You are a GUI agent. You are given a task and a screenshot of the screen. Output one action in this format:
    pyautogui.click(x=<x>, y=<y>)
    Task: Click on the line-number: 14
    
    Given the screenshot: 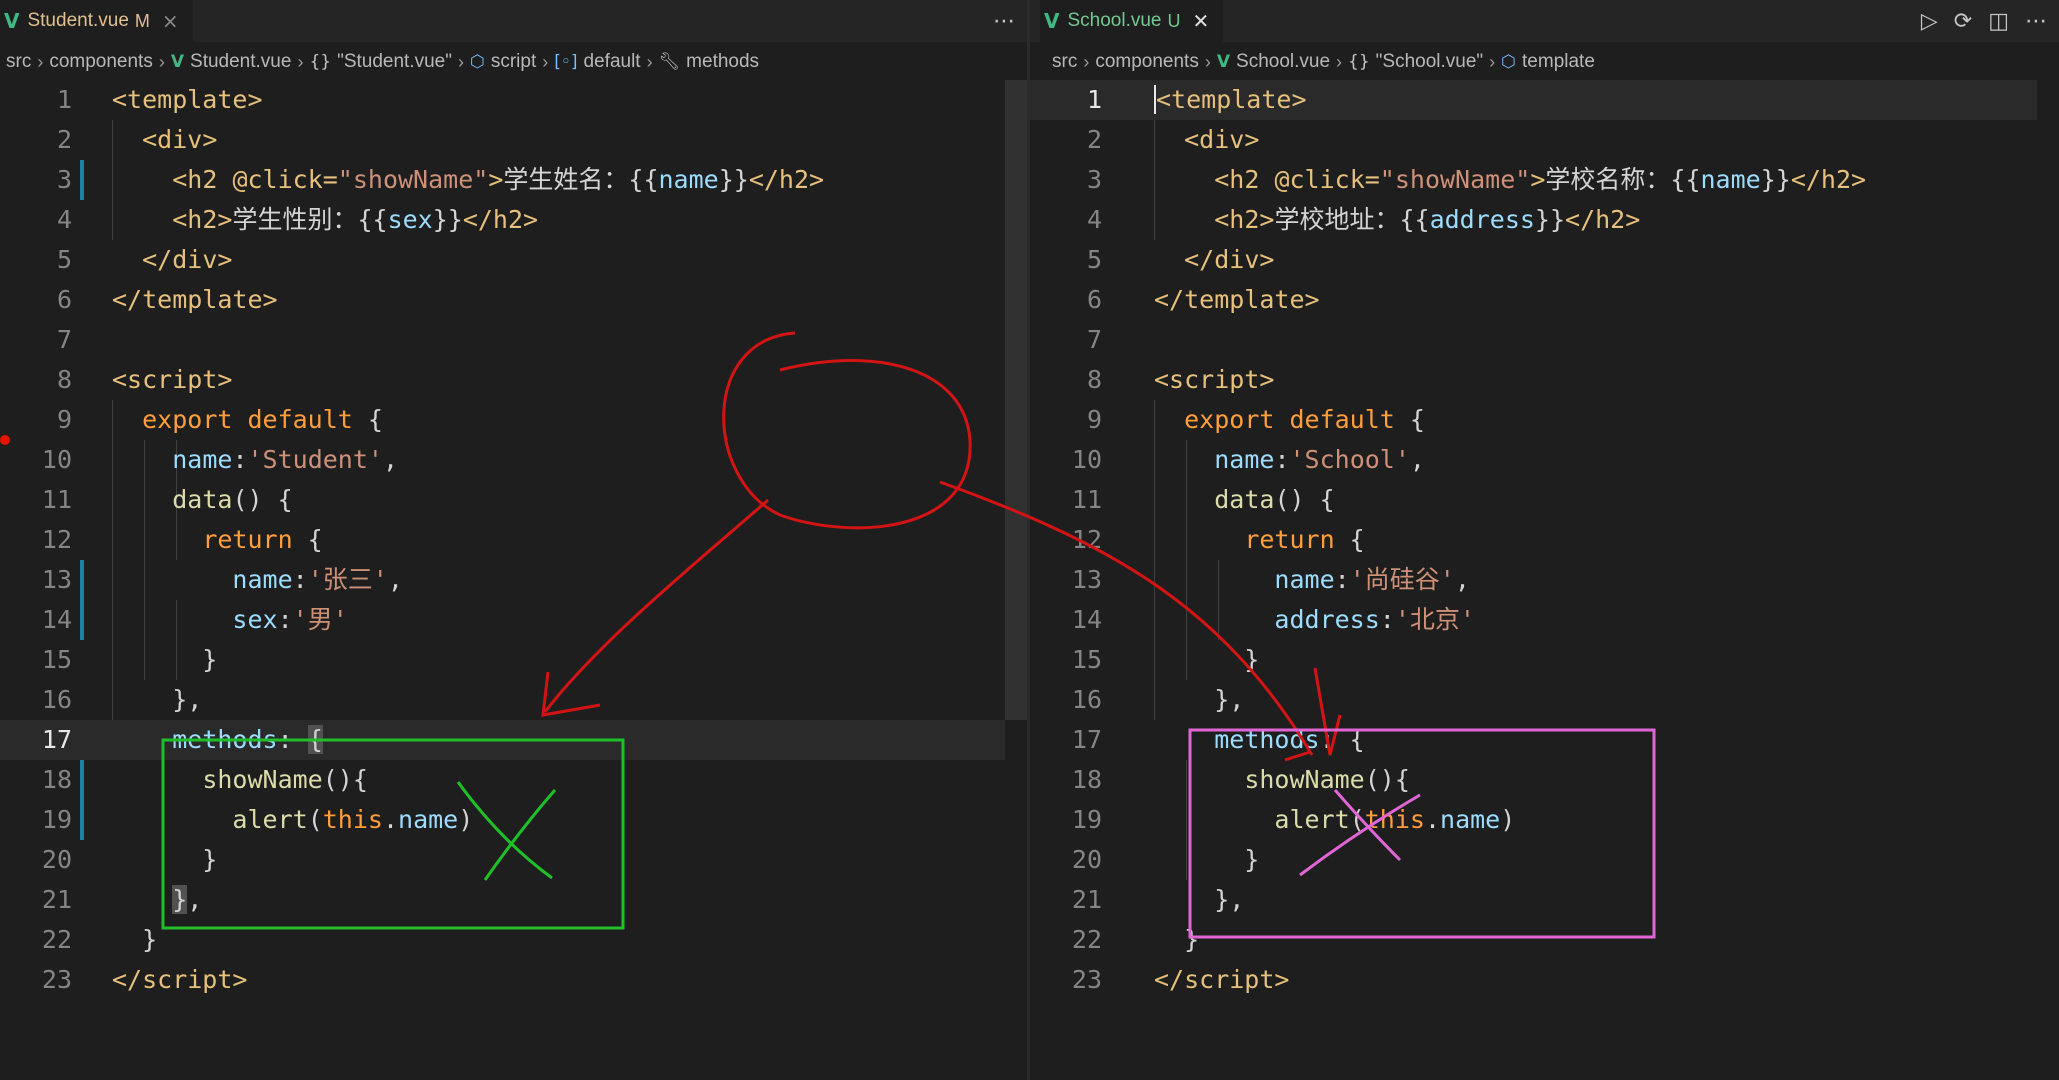 What is the action you would take?
    pyautogui.click(x=56, y=619)
    